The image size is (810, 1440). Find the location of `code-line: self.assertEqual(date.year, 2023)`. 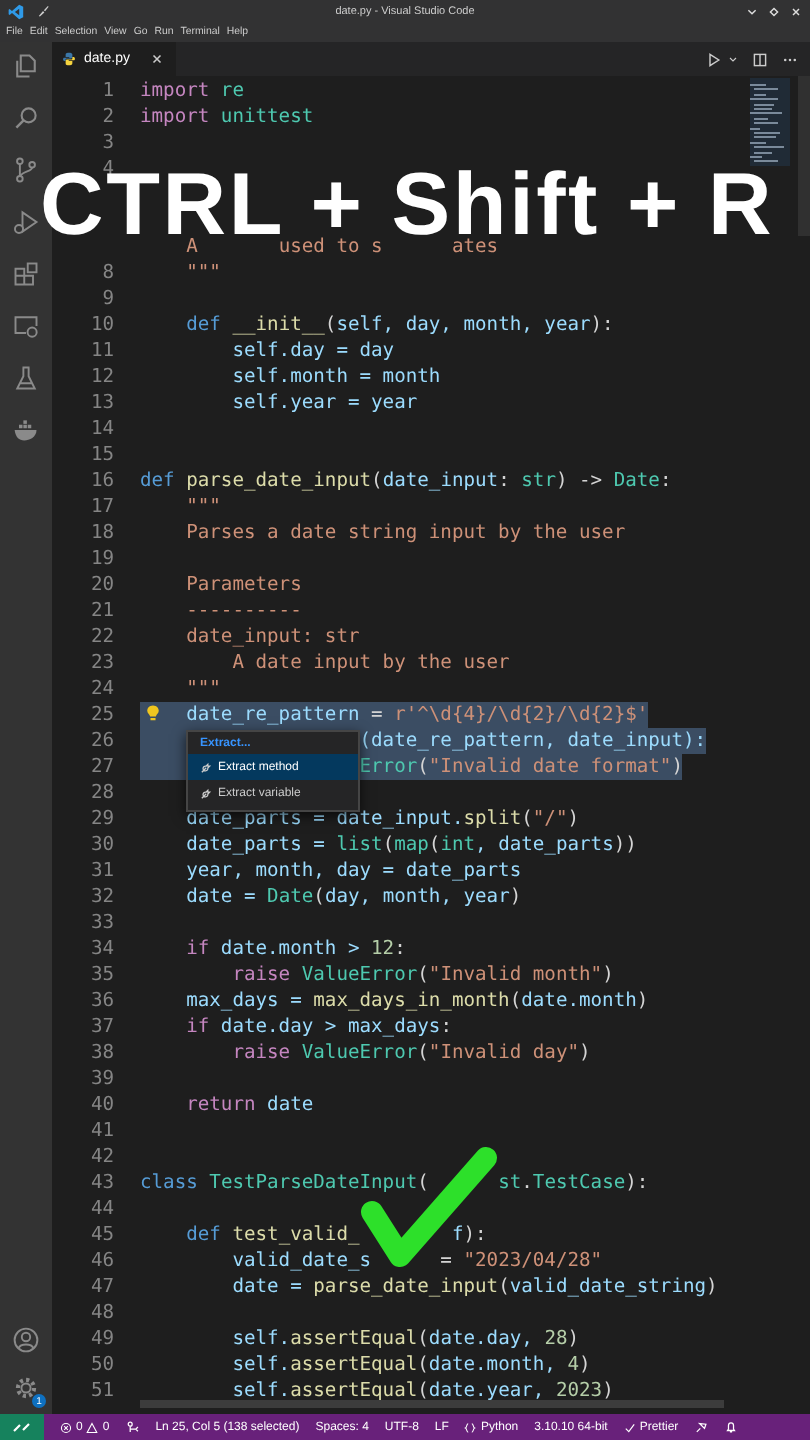

code-line: self.assertEqual(date.year, 2023) is located at coordinates (422, 1391).